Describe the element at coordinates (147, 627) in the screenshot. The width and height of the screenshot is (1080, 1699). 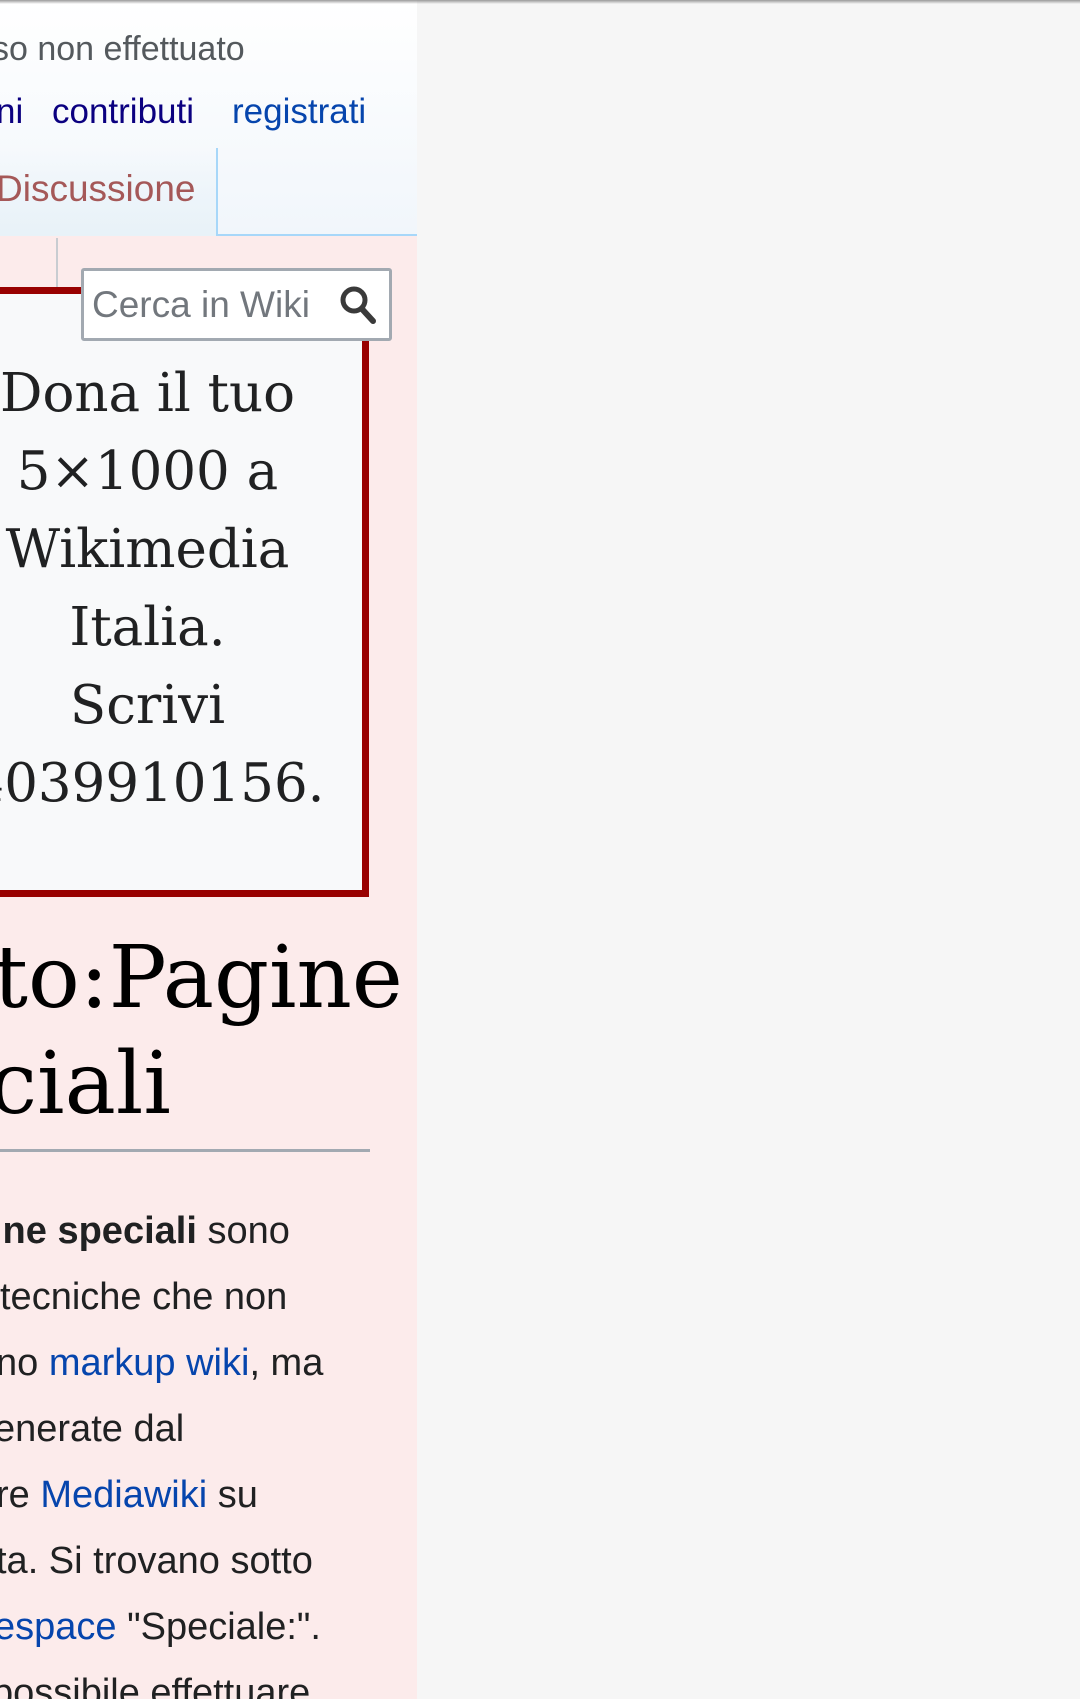
I see `banner-line: Italia.` at that location.